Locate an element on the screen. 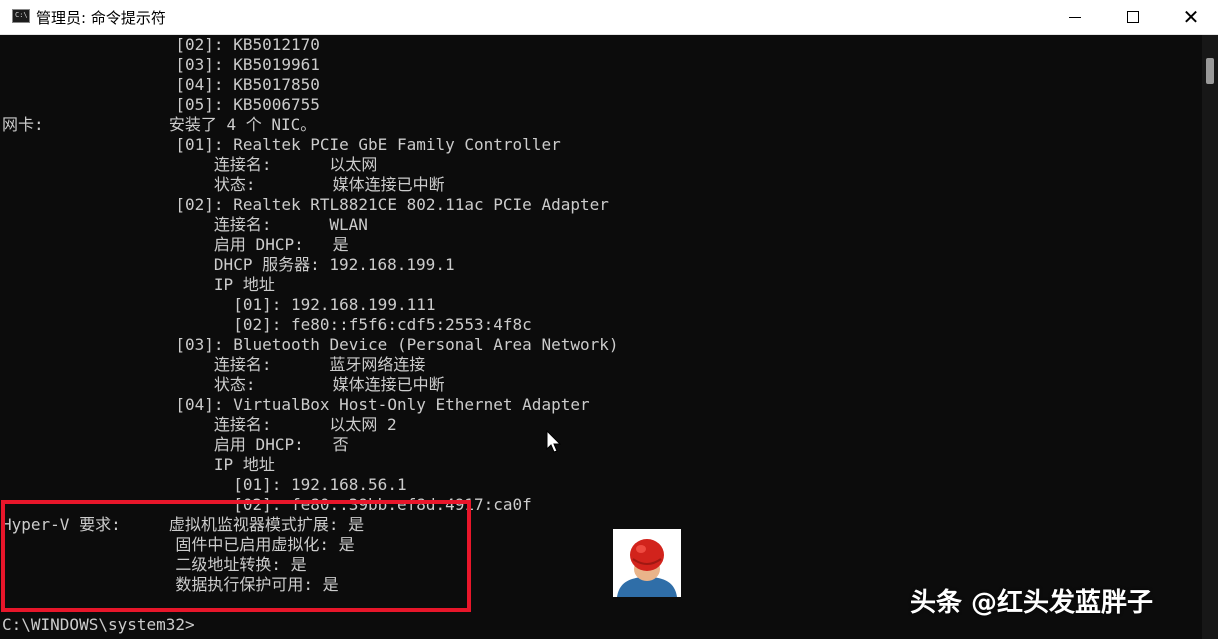 The height and width of the screenshot is (639, 1218). console-line: [02]: KB5012170 is located at coordinates (161, 44).